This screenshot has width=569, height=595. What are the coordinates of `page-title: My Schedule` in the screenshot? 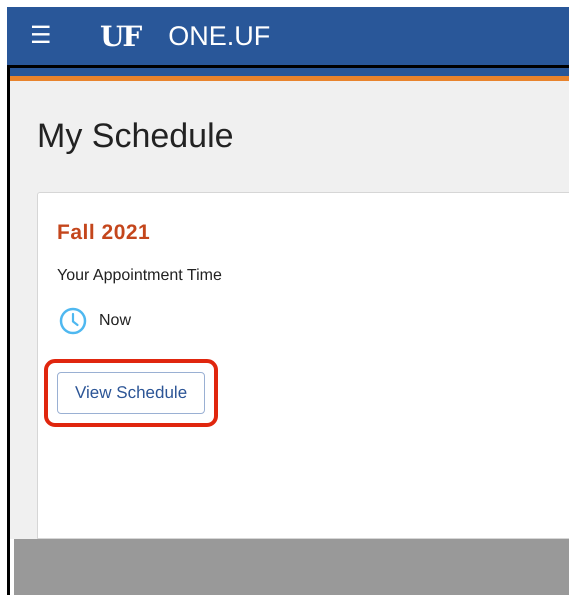 It's located at (136, 136).